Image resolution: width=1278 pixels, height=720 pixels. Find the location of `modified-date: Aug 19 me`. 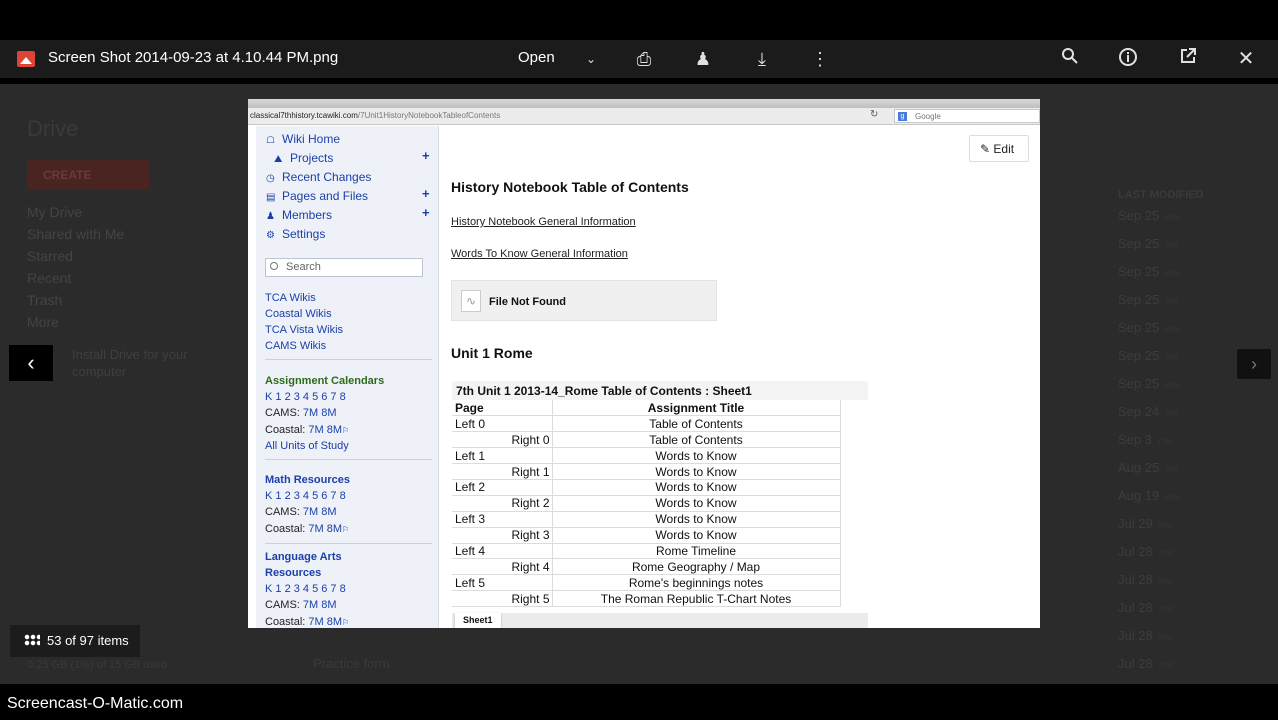

modified-date: Aug 19 me is located at coordinates (1149, 495).